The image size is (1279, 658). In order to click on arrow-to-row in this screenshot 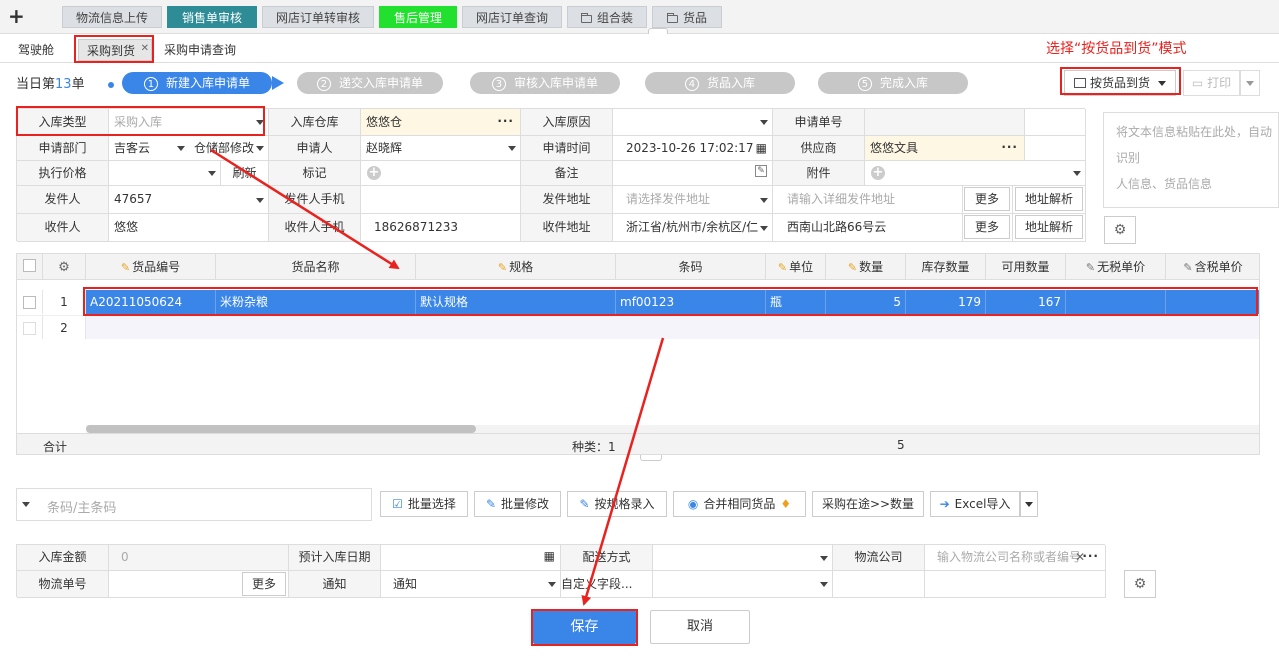, I will do `click(305, 209)`.